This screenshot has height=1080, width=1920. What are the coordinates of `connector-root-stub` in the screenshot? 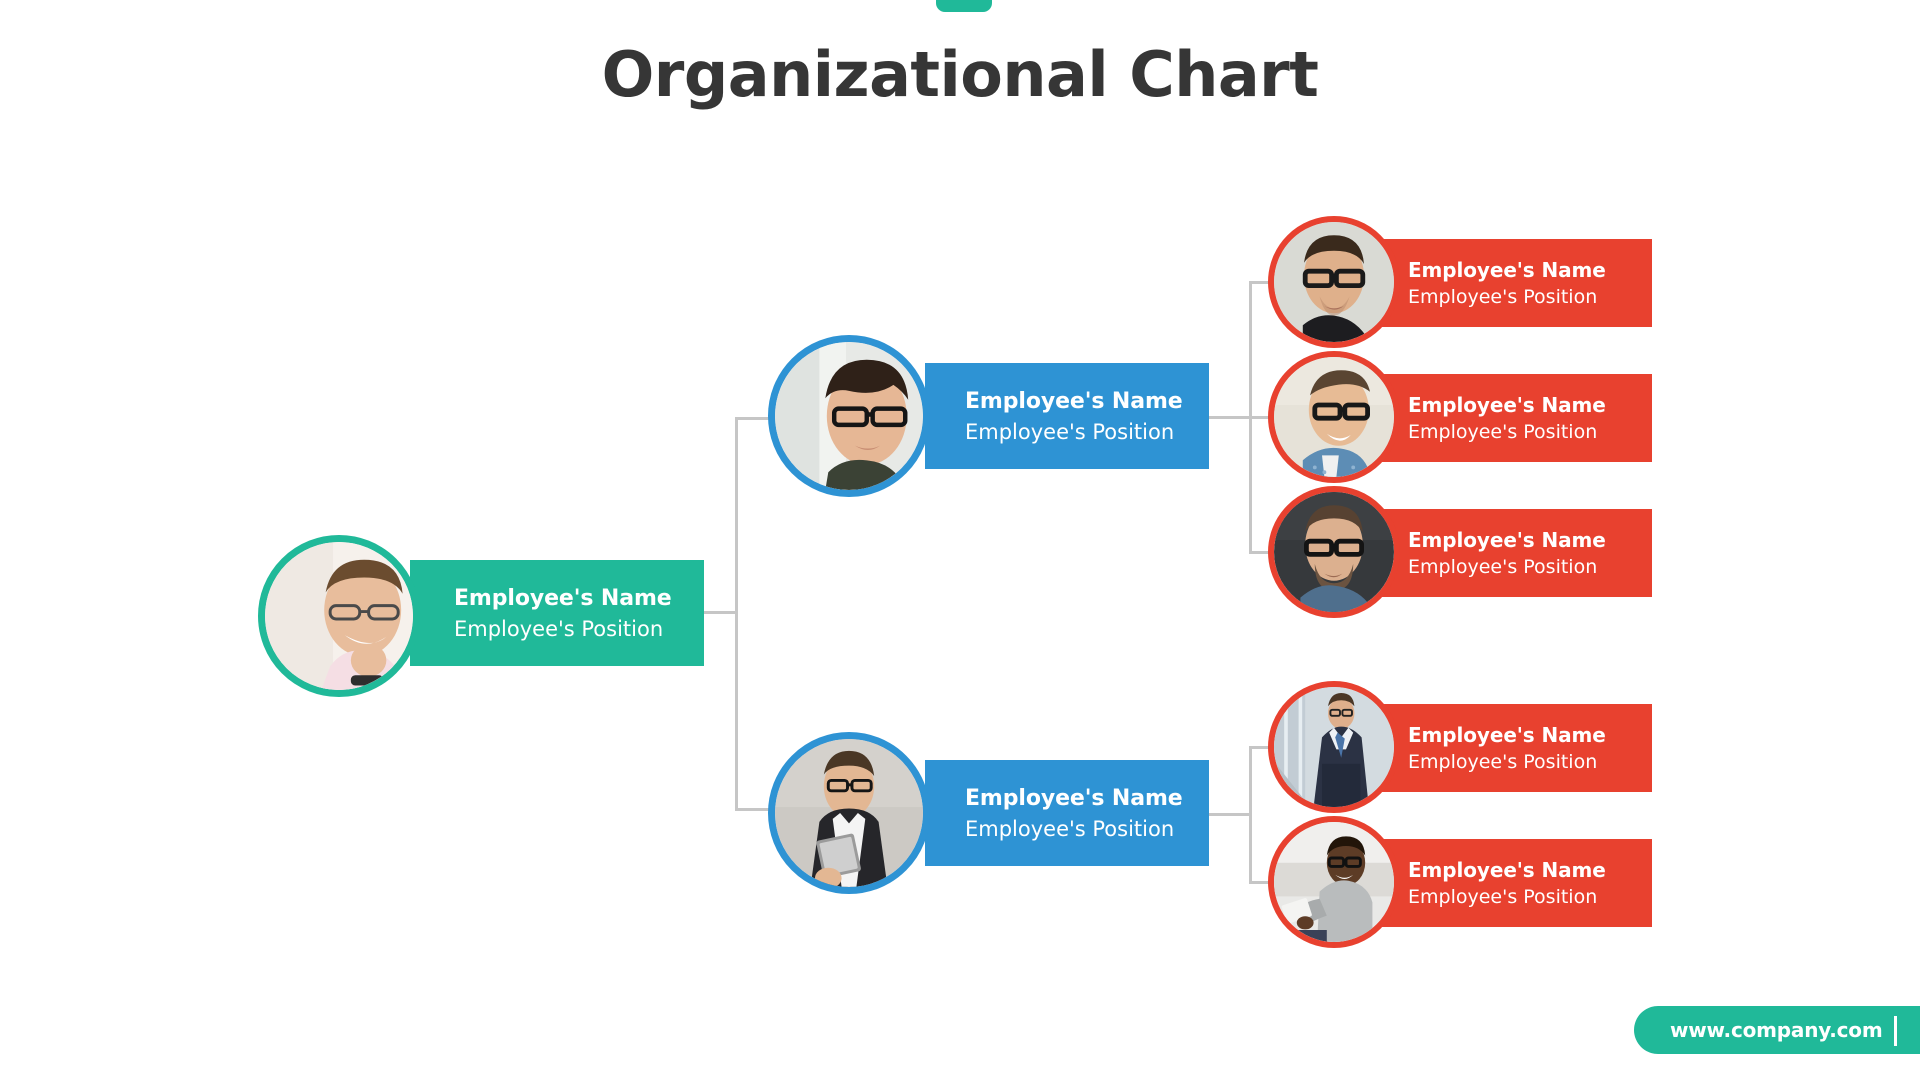 It's located at (721, 612).